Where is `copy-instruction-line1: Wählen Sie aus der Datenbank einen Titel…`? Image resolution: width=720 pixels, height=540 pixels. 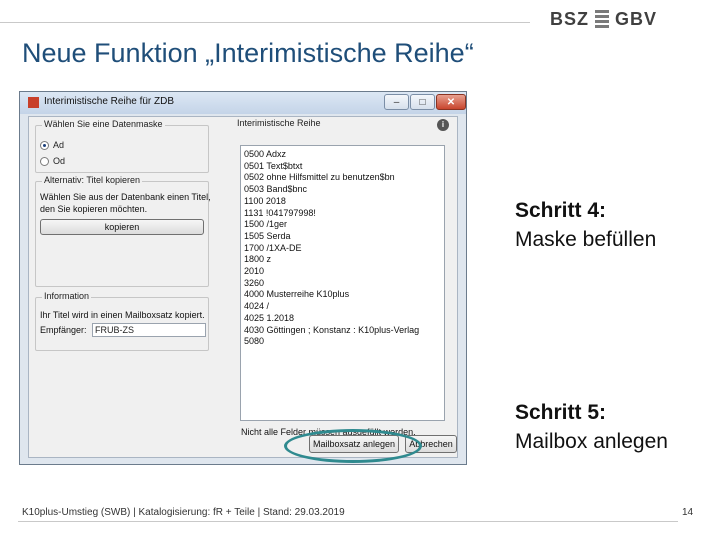
copy-instruction-line1: Wählen Sie aus der Datenbank einen Titel… is located at coordinates (125, 197).